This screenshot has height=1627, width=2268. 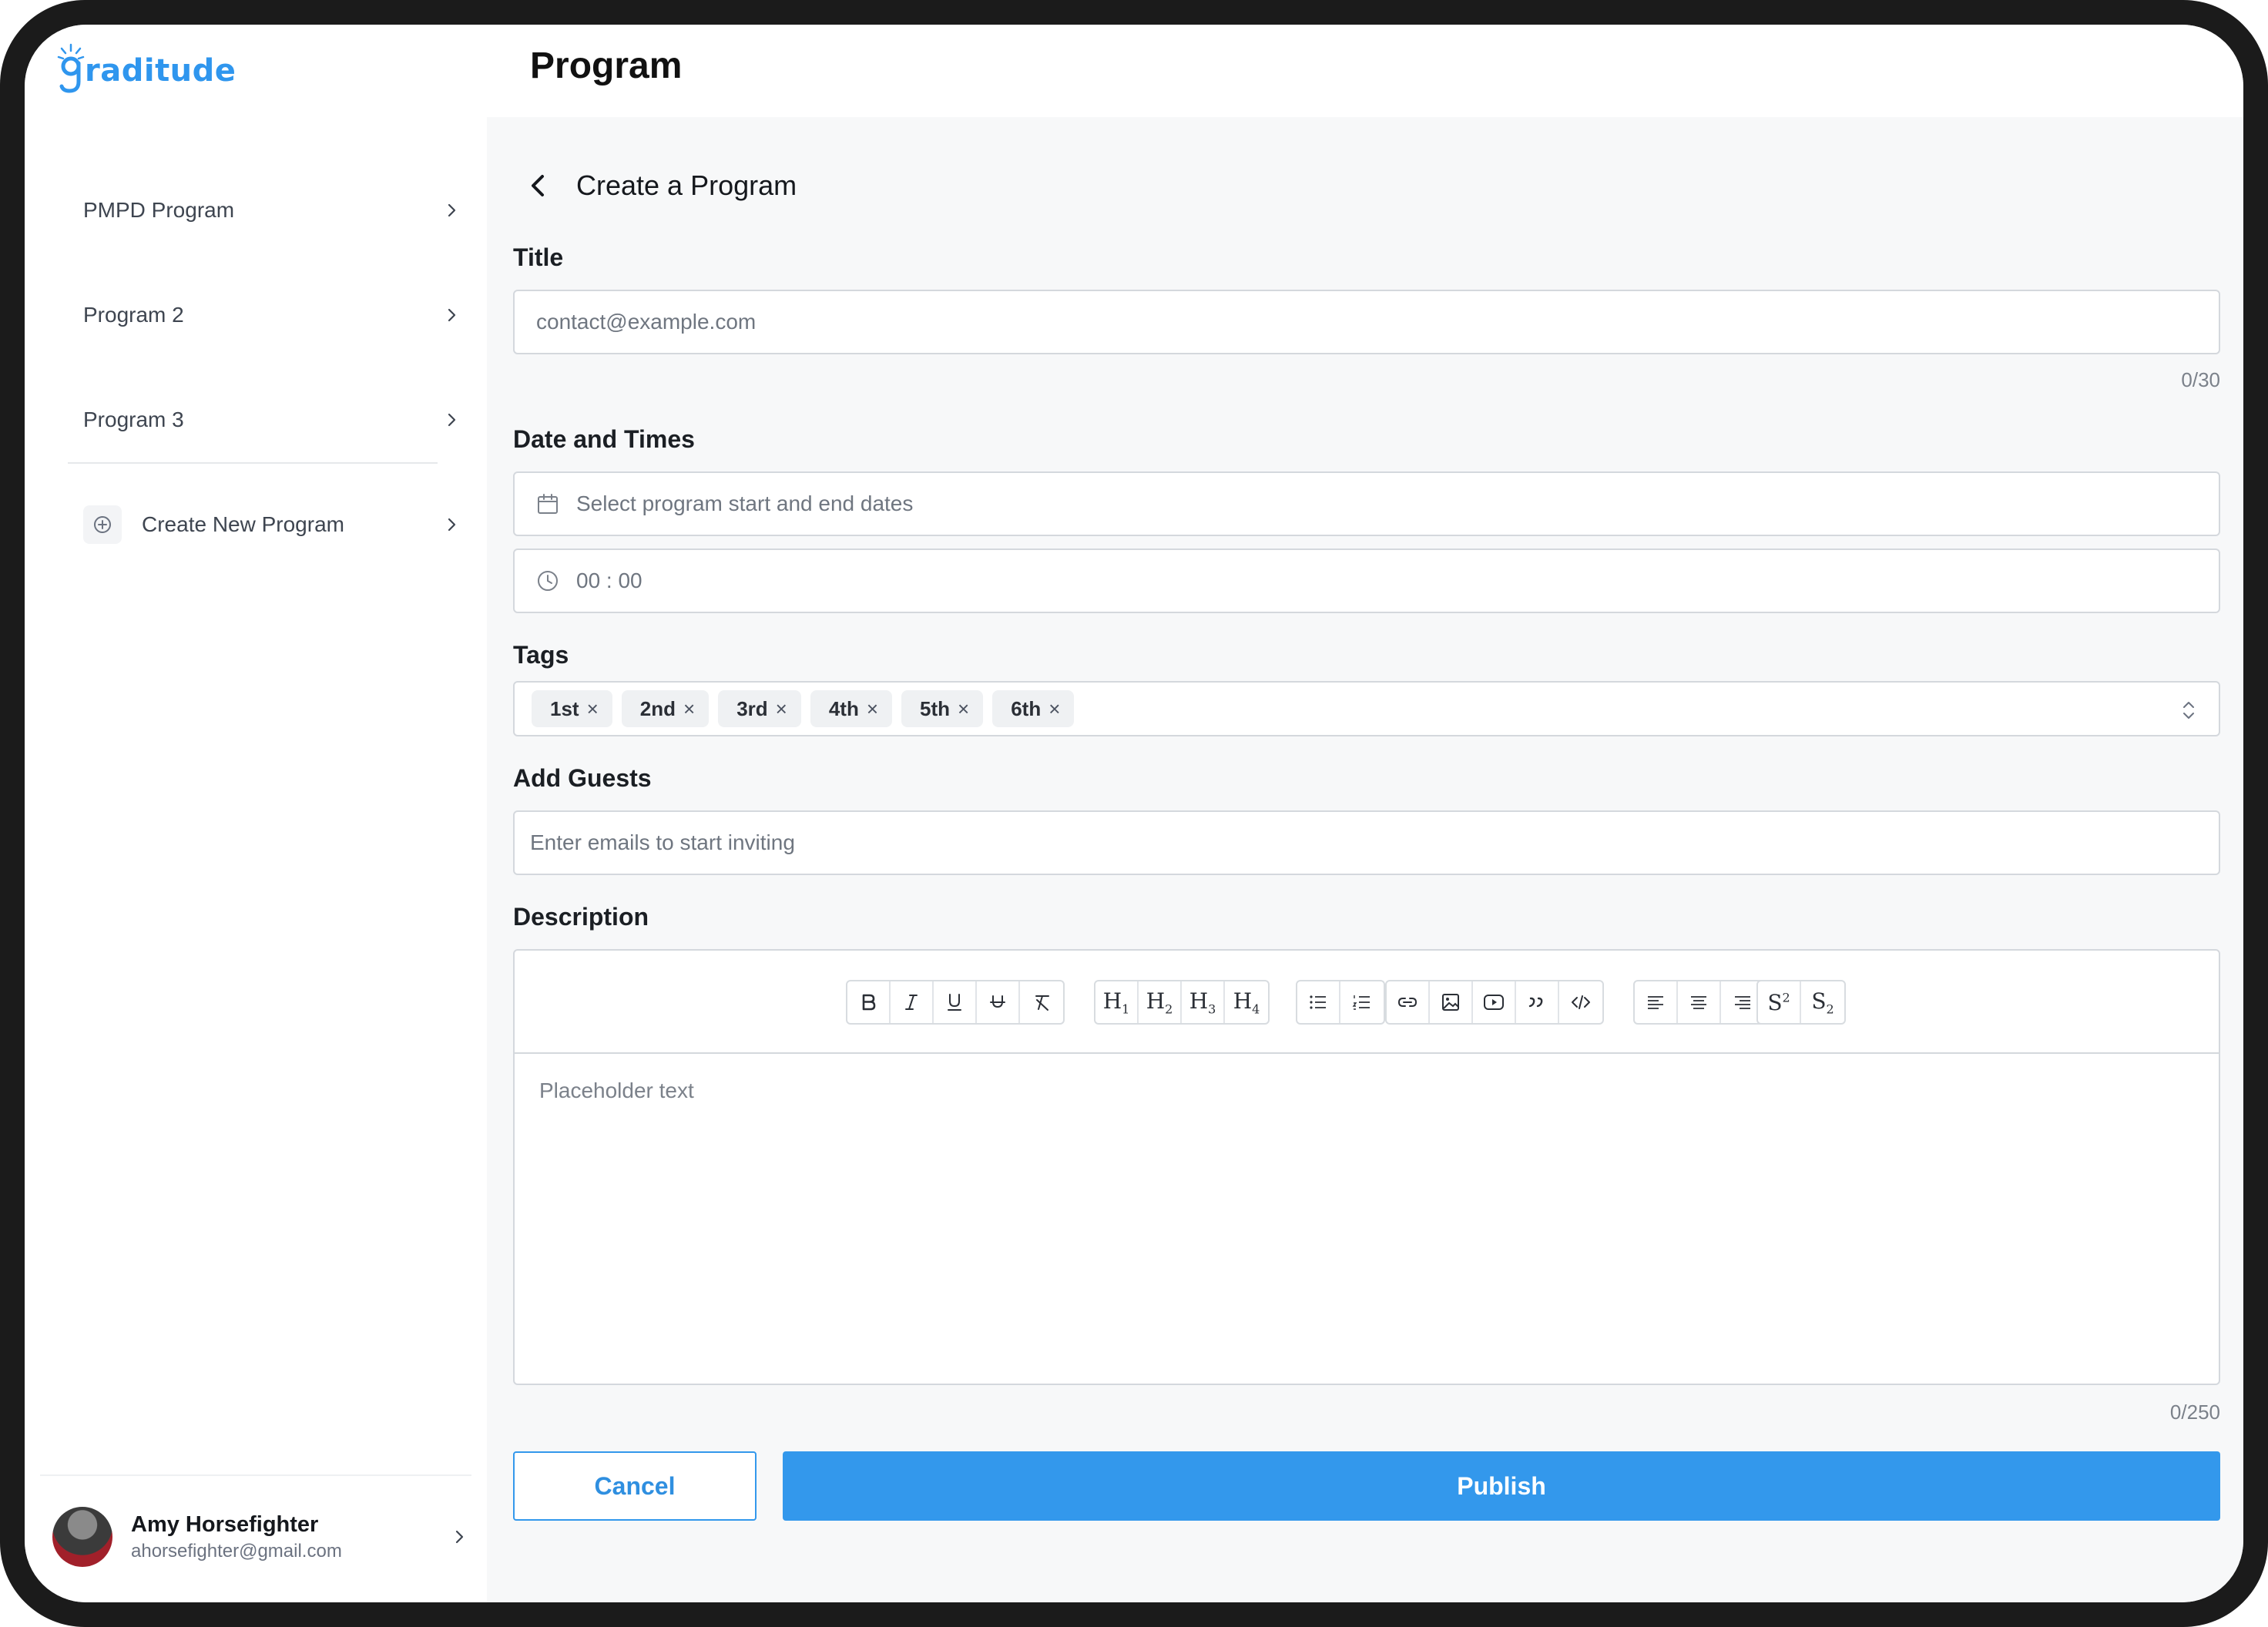 What do you see at coordinates (657, 708) in the screenshot?
I see `tag-label: 2nd` at bounding box center [657, 708].